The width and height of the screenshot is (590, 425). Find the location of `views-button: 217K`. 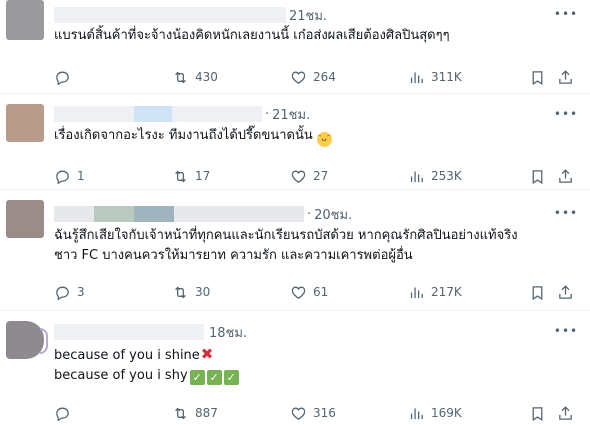

views-button: 217K is located at coordinates (435, 292).